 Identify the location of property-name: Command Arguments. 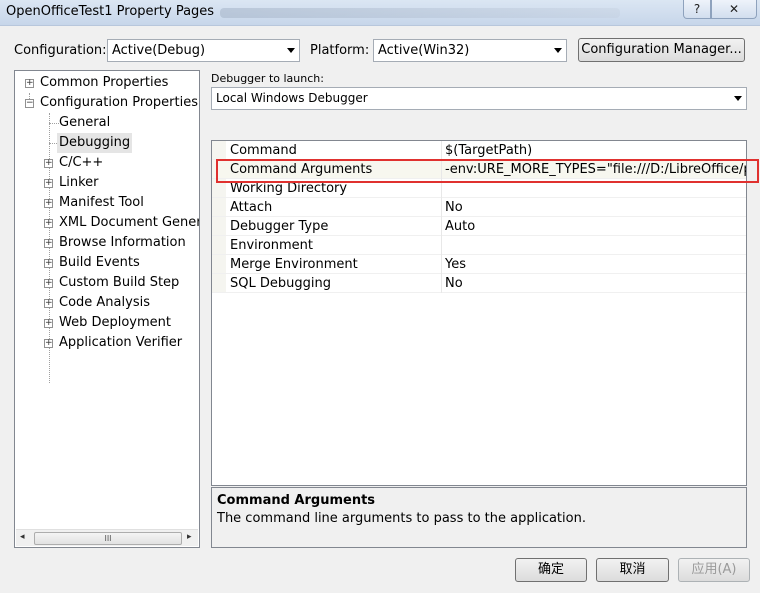
(301, 169).